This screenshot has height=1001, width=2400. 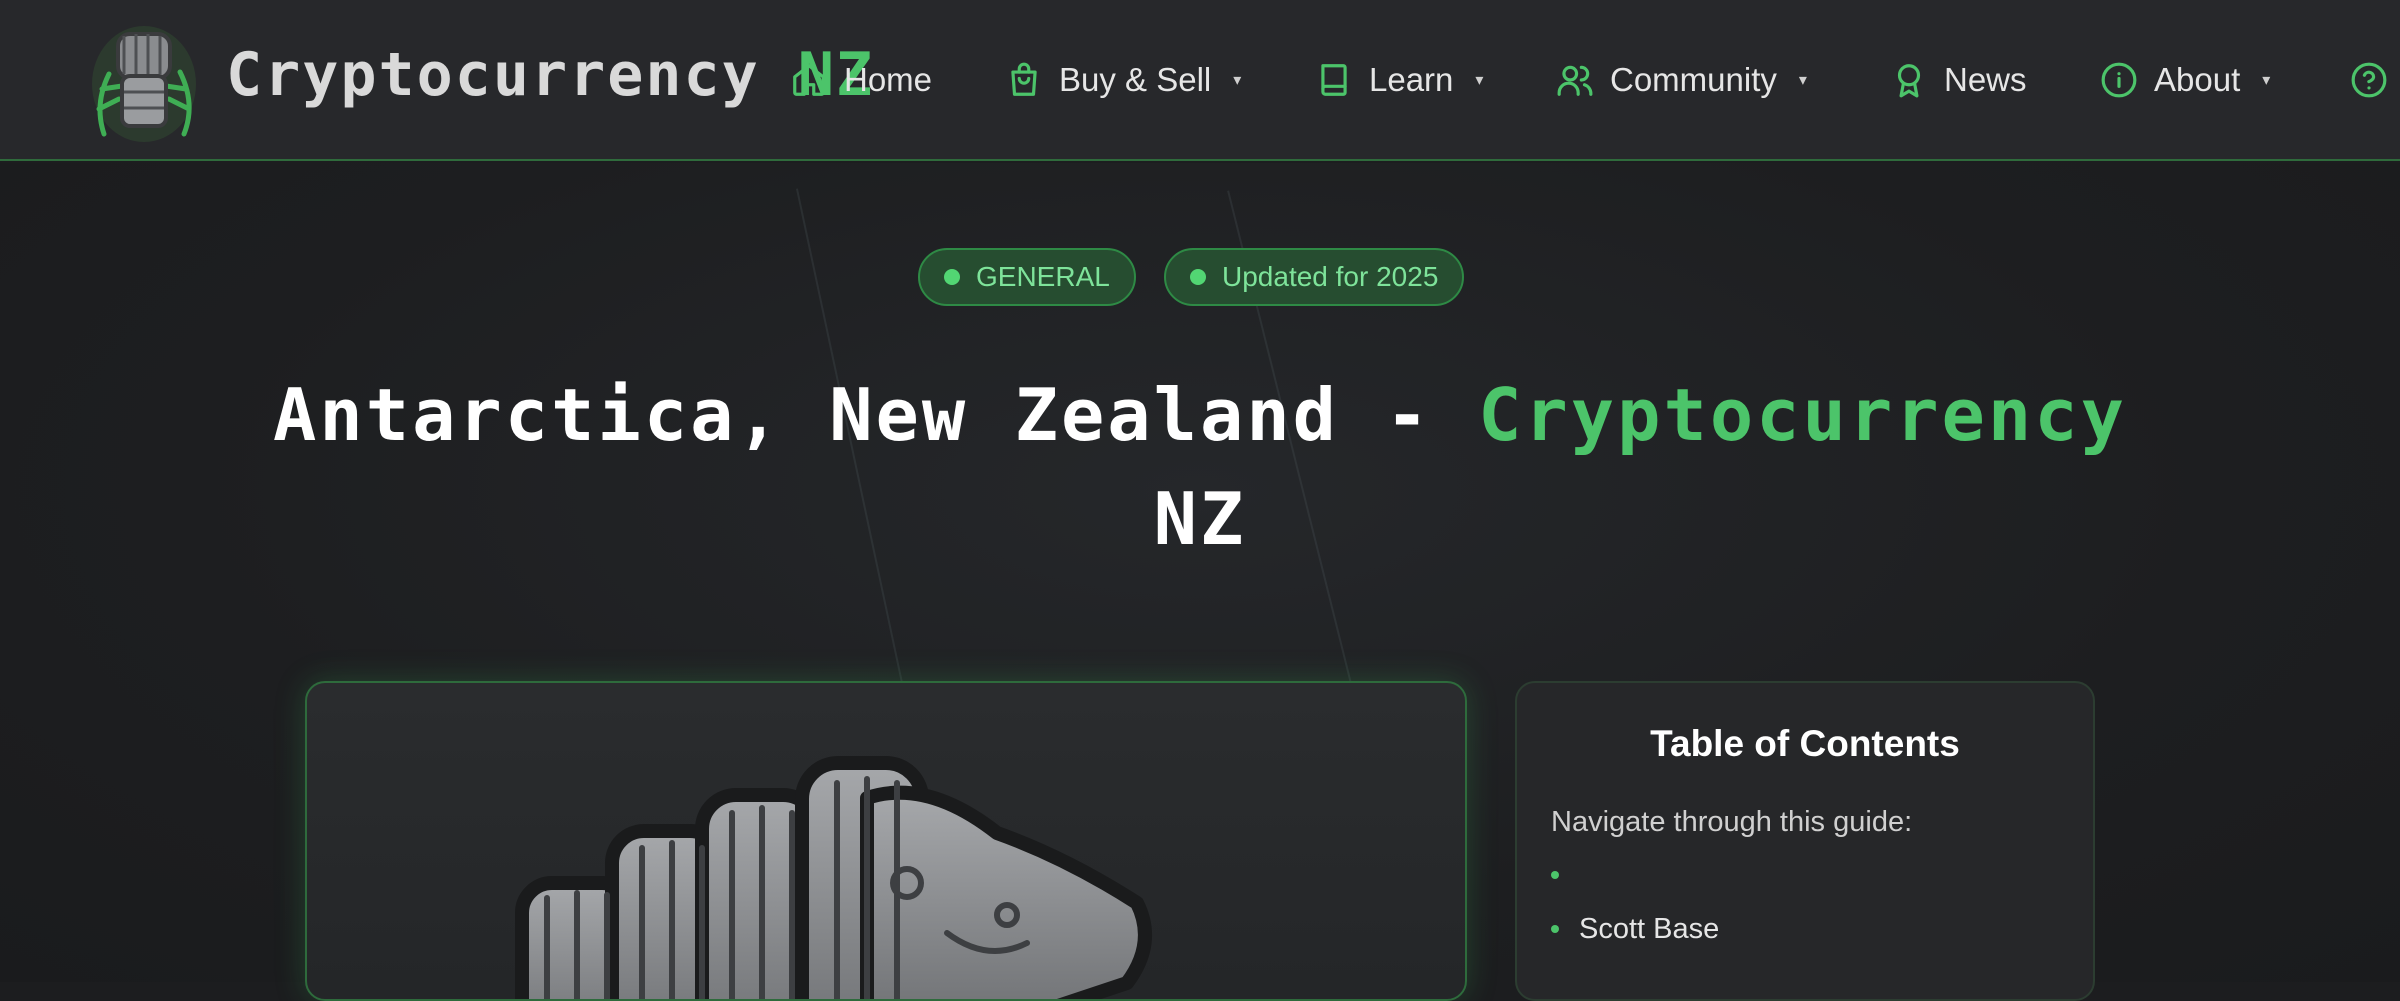 What do you see at coordinates (1985, 79) in the screenshot?
I see `nav-news-label: News` at bounding box center [1985, 79].